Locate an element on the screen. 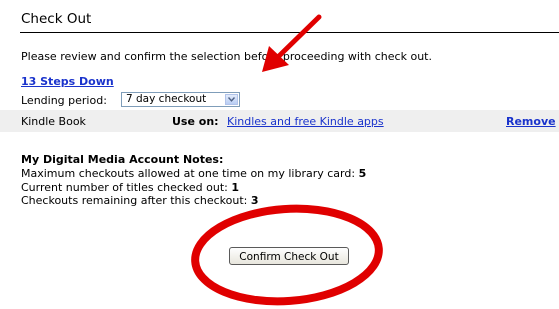 The image size is (559, 309). note-value: 5 is located at coordinates (362, 173).